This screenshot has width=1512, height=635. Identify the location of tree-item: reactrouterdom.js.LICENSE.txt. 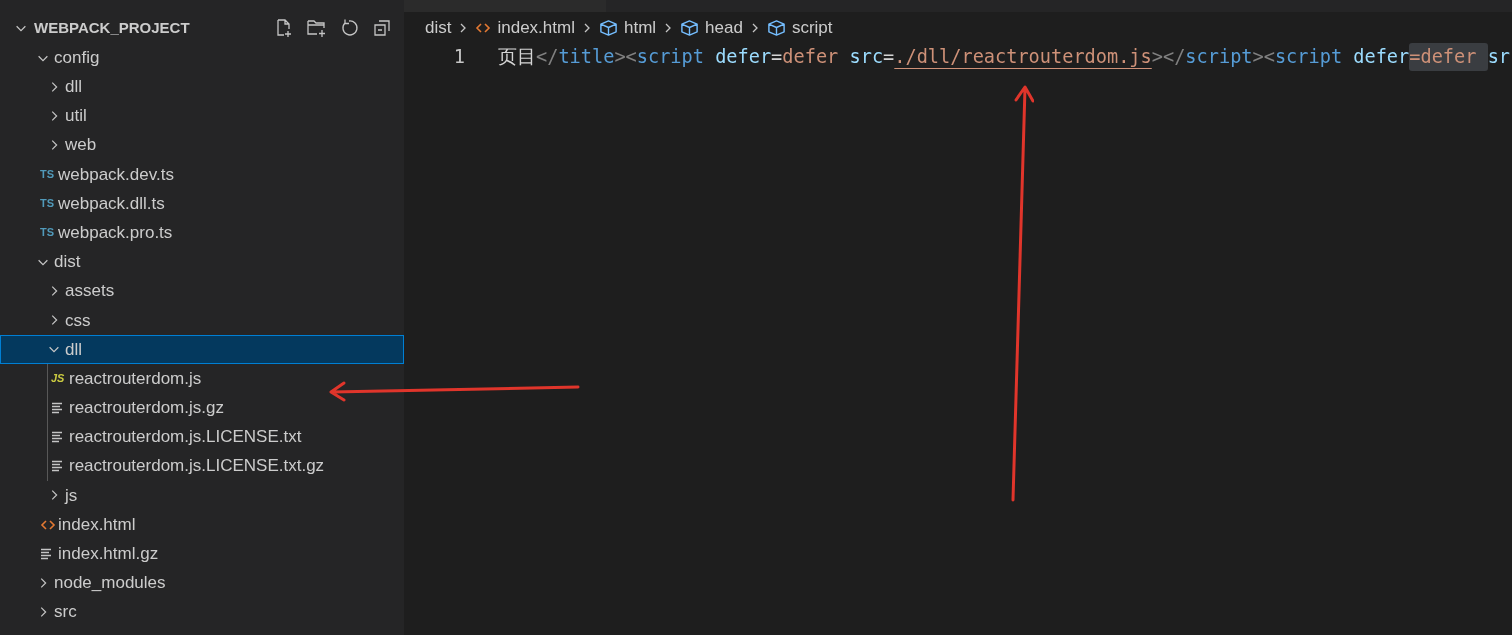
(202, 437).